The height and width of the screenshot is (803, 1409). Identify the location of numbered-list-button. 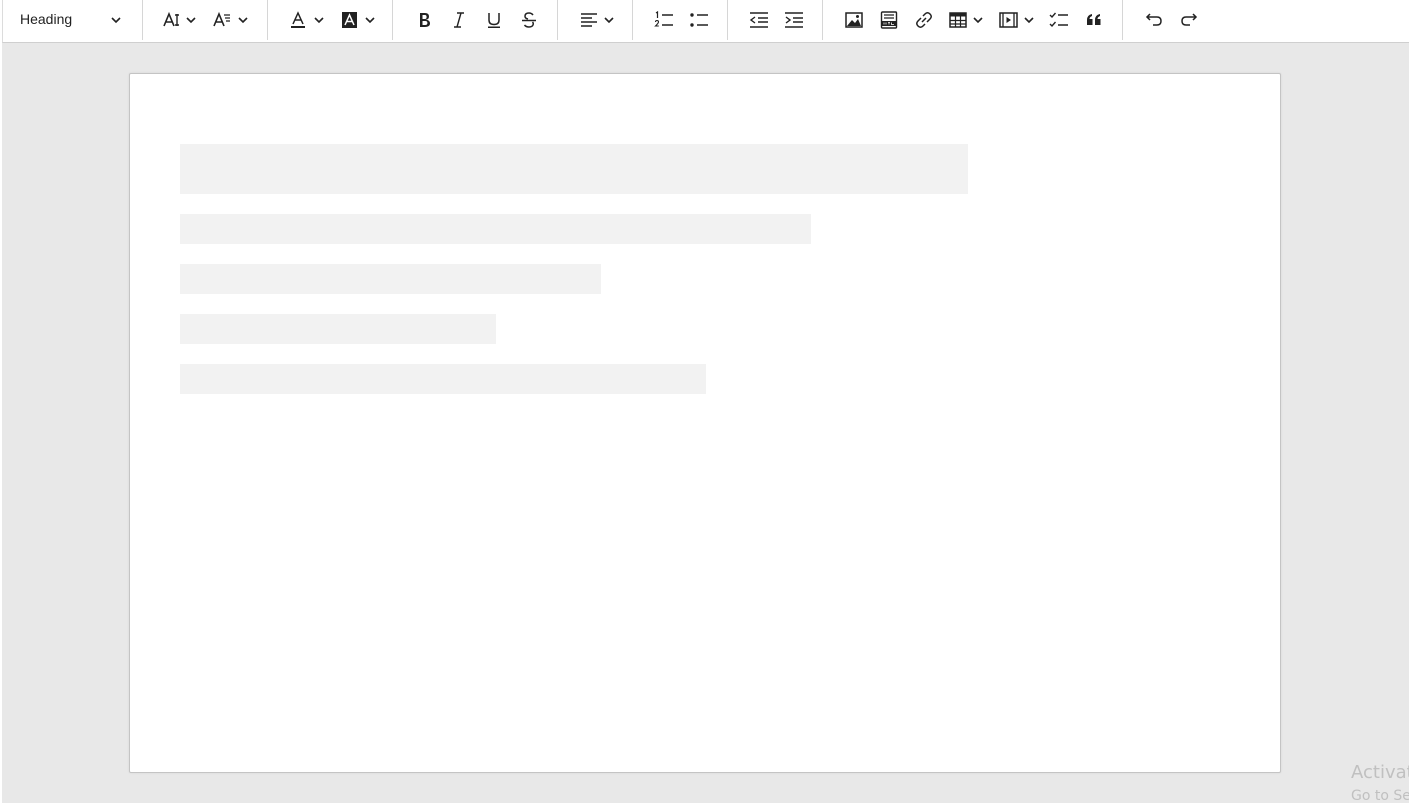
(664, 20).